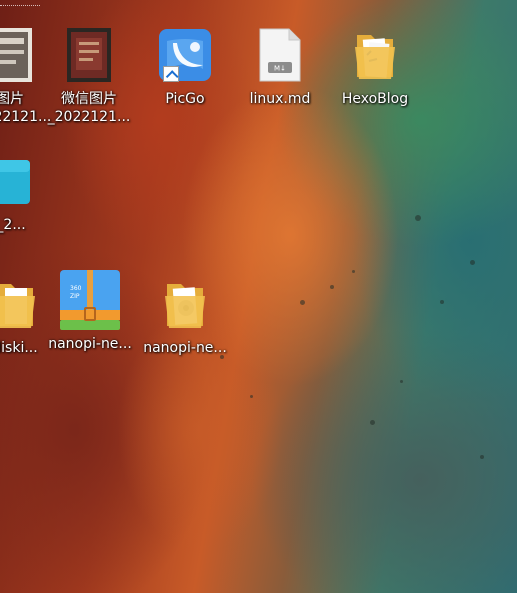 Image resolution: width=517 pixels, height=593 pixels. I want to click on desktop-icon-linux-md: M↓ linux.md, so click(280, 67).